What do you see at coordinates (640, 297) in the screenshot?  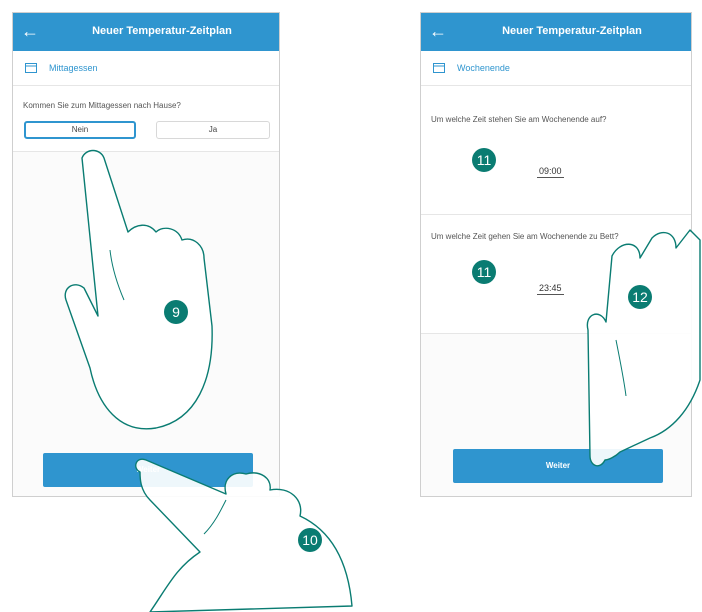 I see `callout-badge: 12` at bounding box center [640, 297].